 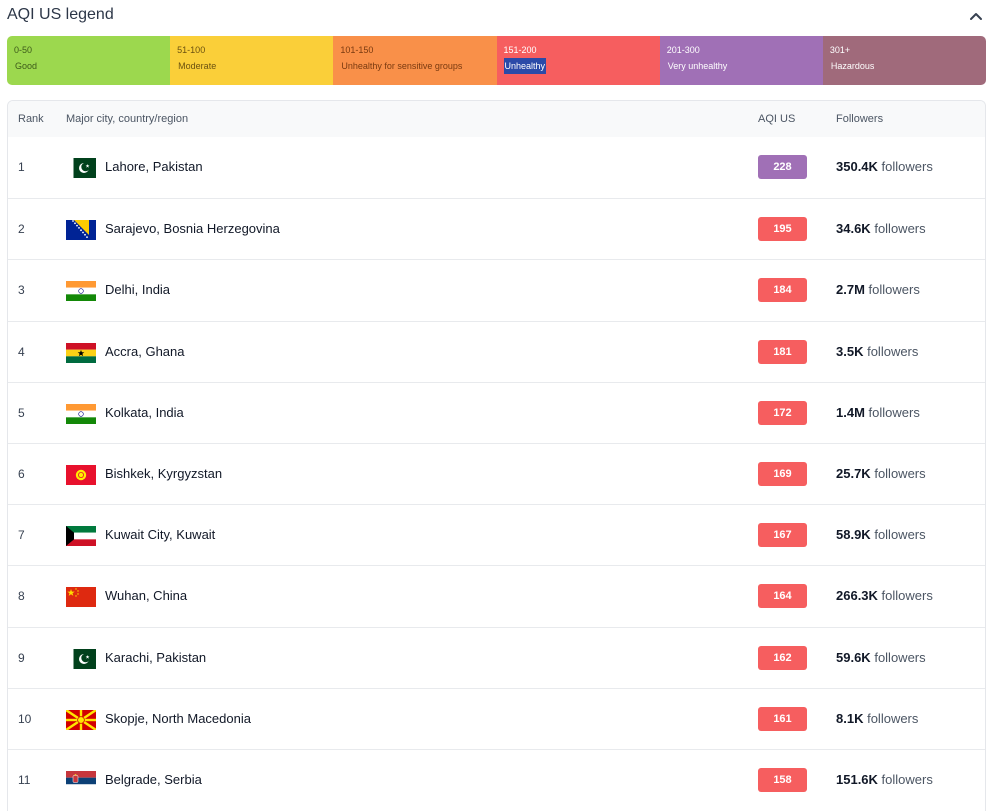 What do you see at coordinates (850, 290) in the screenshot?
I see `followers-count: 2.7M` at bounding box center [850, 290].